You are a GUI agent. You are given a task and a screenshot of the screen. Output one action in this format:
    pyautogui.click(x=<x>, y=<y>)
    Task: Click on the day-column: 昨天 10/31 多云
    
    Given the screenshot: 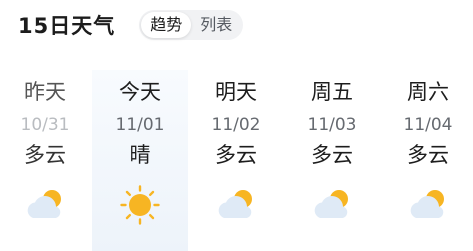 What is the action you would take?
    pyautogui.click(x=46, y=160)
    